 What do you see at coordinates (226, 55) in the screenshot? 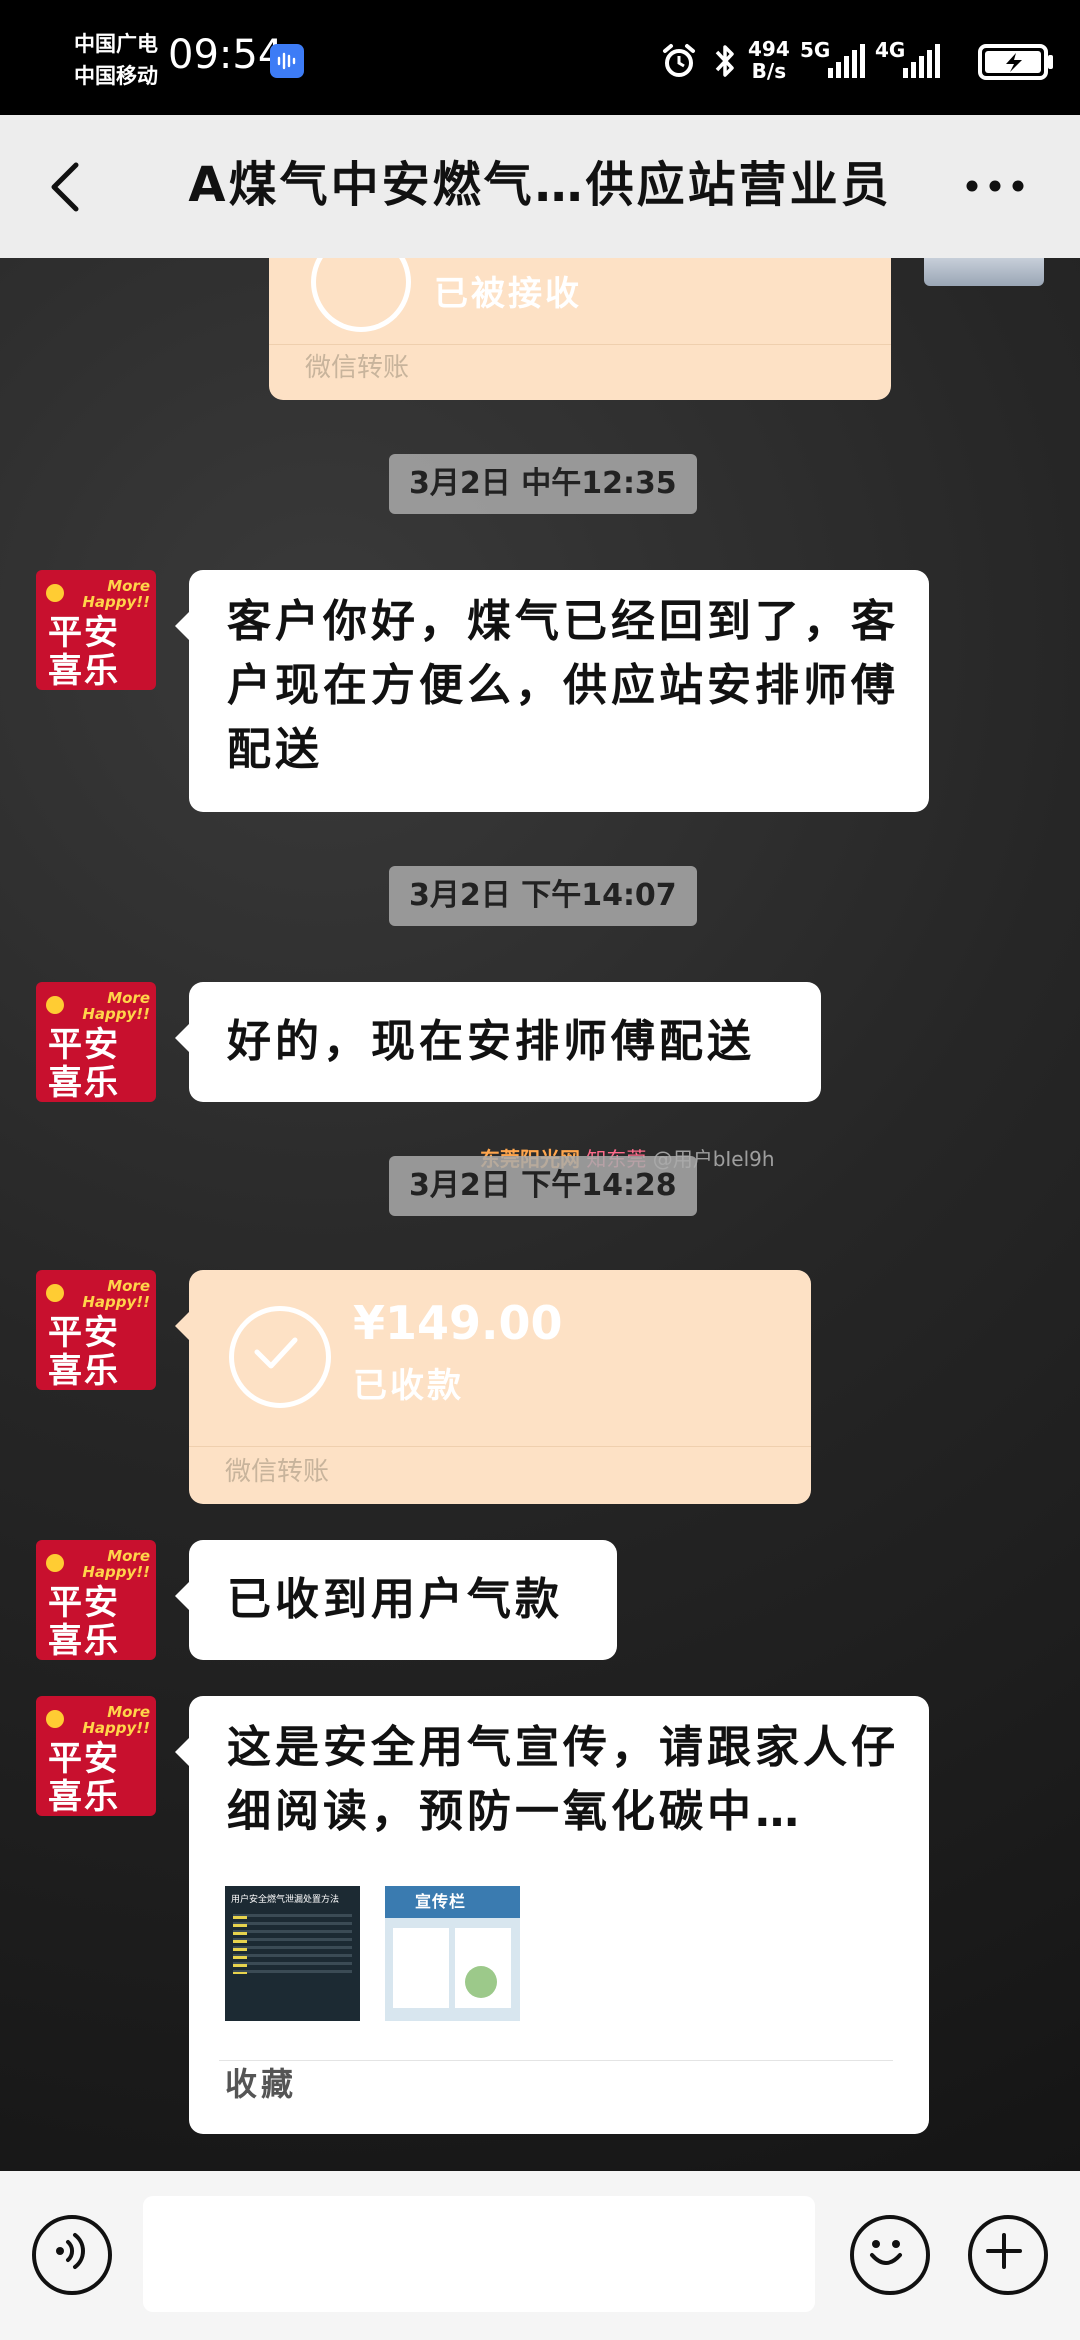
I see `clock: 09:54` at bounding box center [226, 55].